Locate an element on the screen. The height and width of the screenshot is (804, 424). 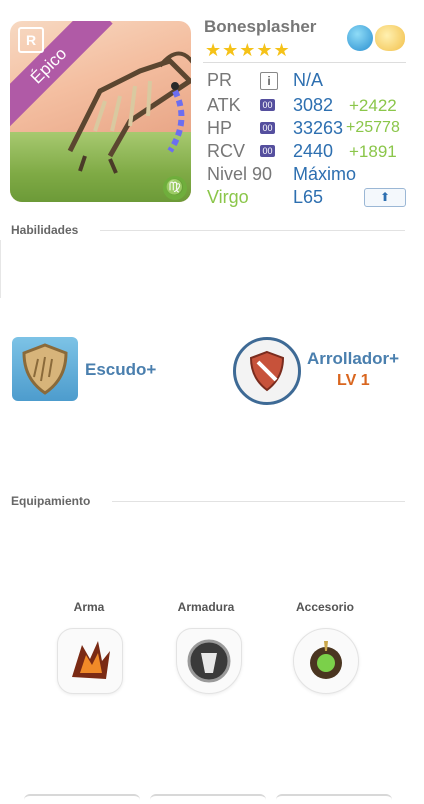
atk-label: ATK is located at coordinates (224, 105).